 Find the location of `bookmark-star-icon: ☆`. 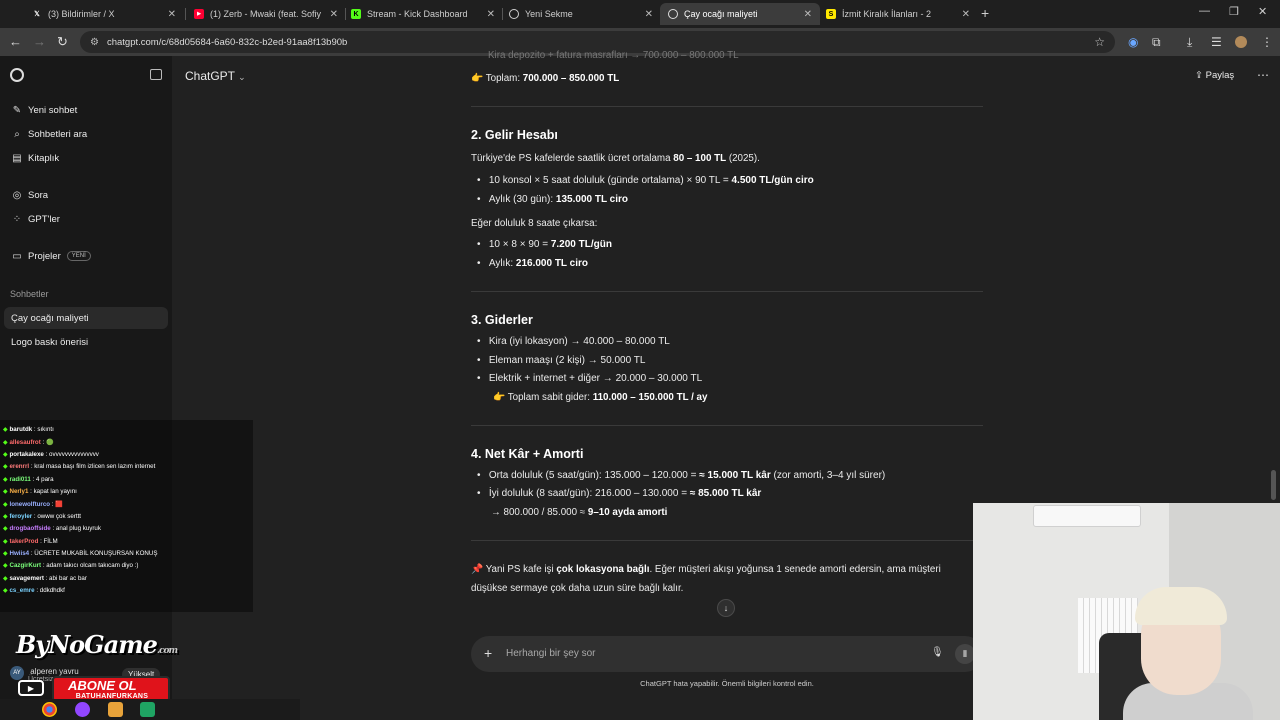

bookmark-star-icon: ☆ is located at coordinates (1099, 42).